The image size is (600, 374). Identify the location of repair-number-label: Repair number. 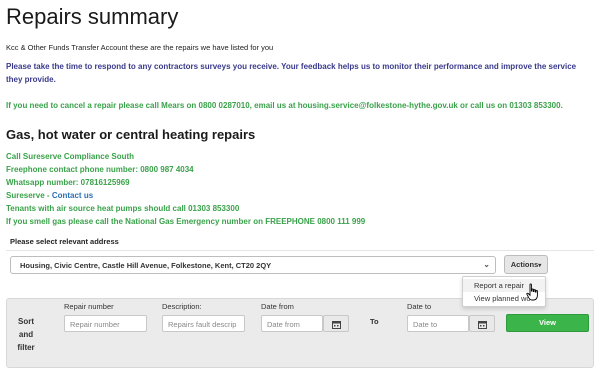
(89, 306).